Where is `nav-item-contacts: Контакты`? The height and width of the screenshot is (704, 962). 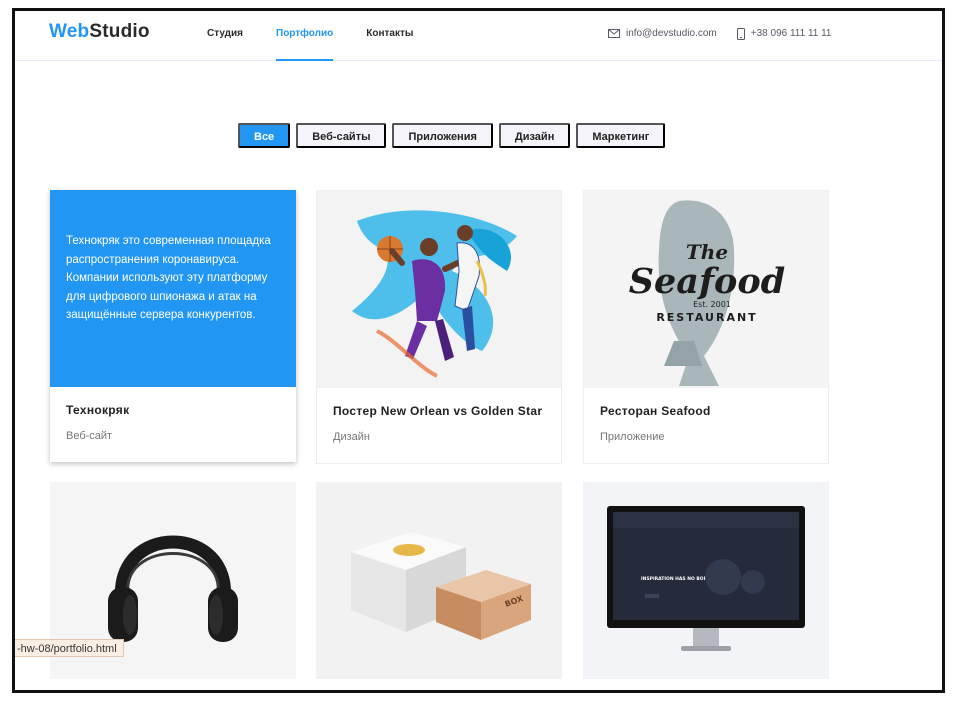
nav-item-contacts: Контакты is located at coordinates (389, 36).